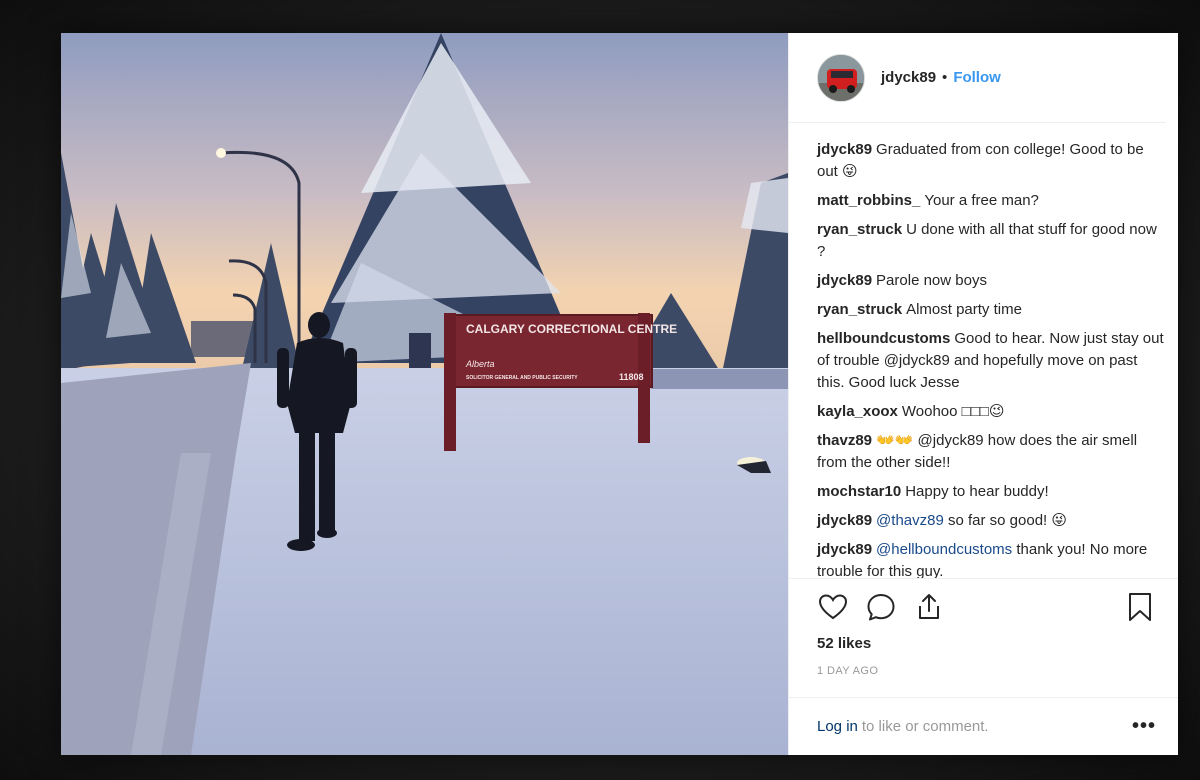 This screenshot has width=1200, height=780. I want to click on follow-button: Follow, so click(977, 77).